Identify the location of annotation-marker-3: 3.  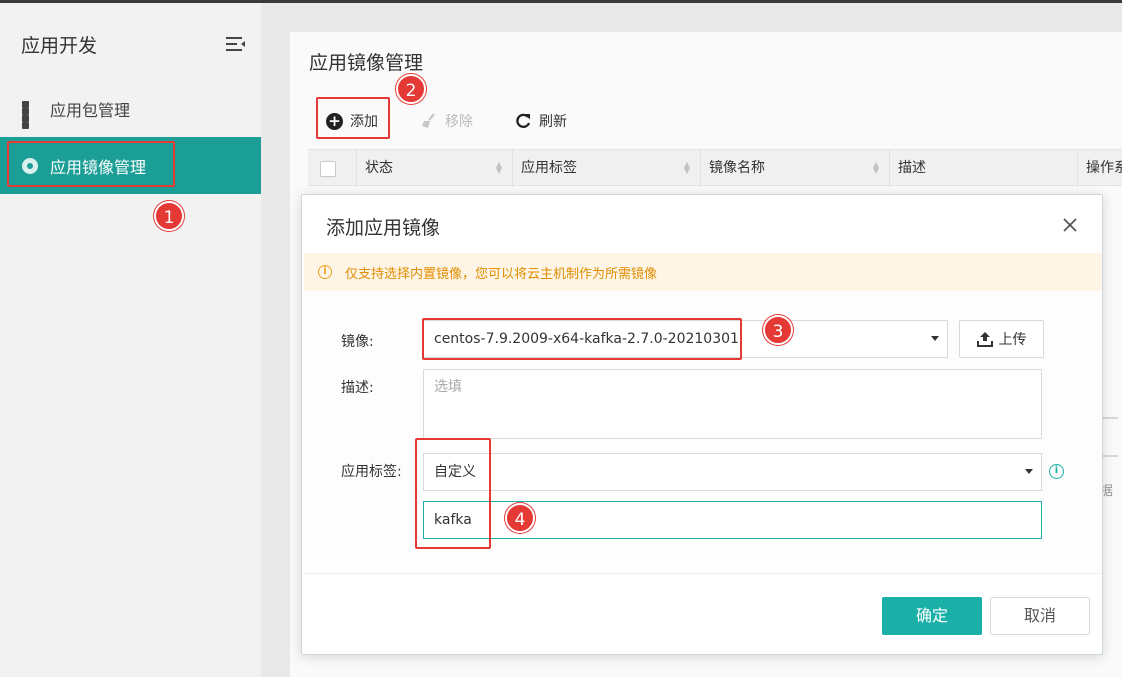
(778, 330).